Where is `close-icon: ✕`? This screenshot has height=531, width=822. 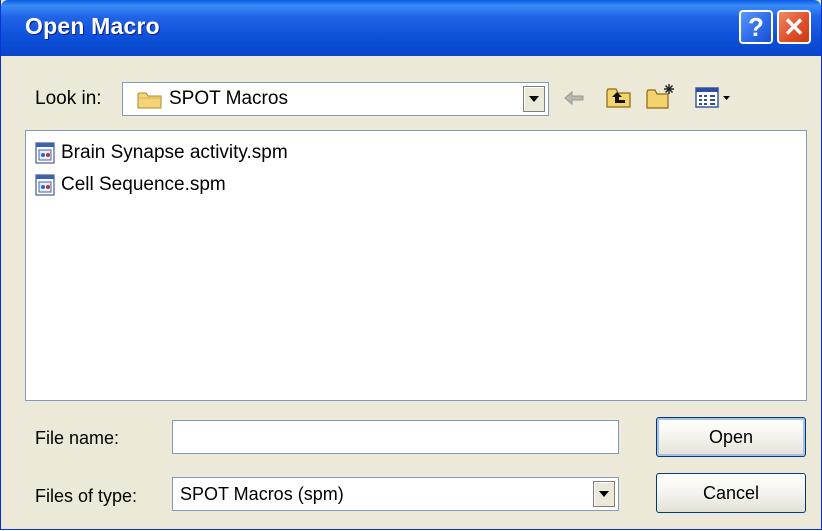 close-icon: ✕ is located at coordinates (794, 26).